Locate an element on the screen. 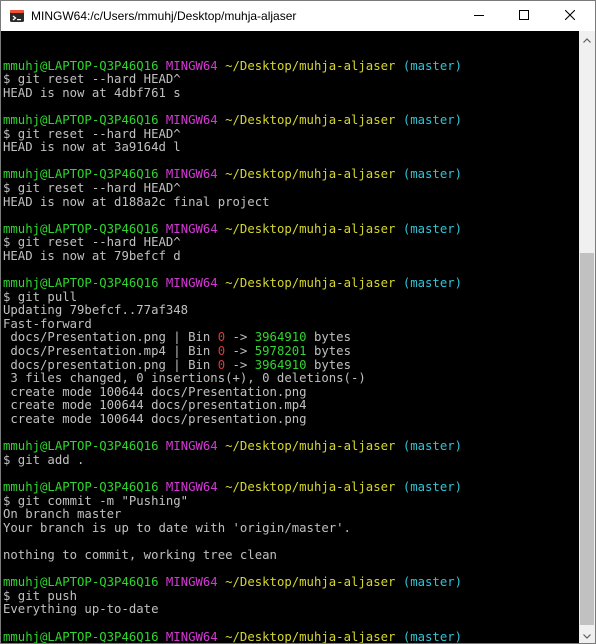 The width and height of the screenshot is (596, 644). output-line: create mode 100644 docs/Presentation.png is located at coordinates (232, 392).